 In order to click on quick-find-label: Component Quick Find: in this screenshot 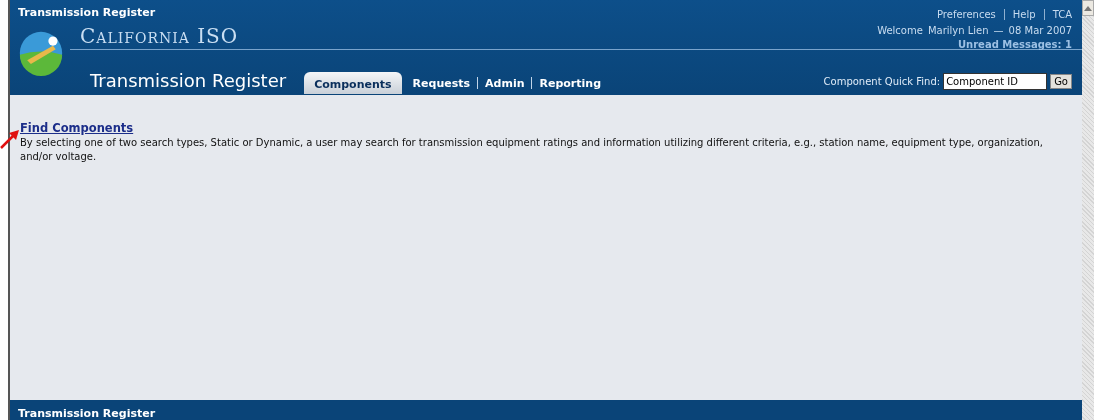, I will do `click(882, 81)`.